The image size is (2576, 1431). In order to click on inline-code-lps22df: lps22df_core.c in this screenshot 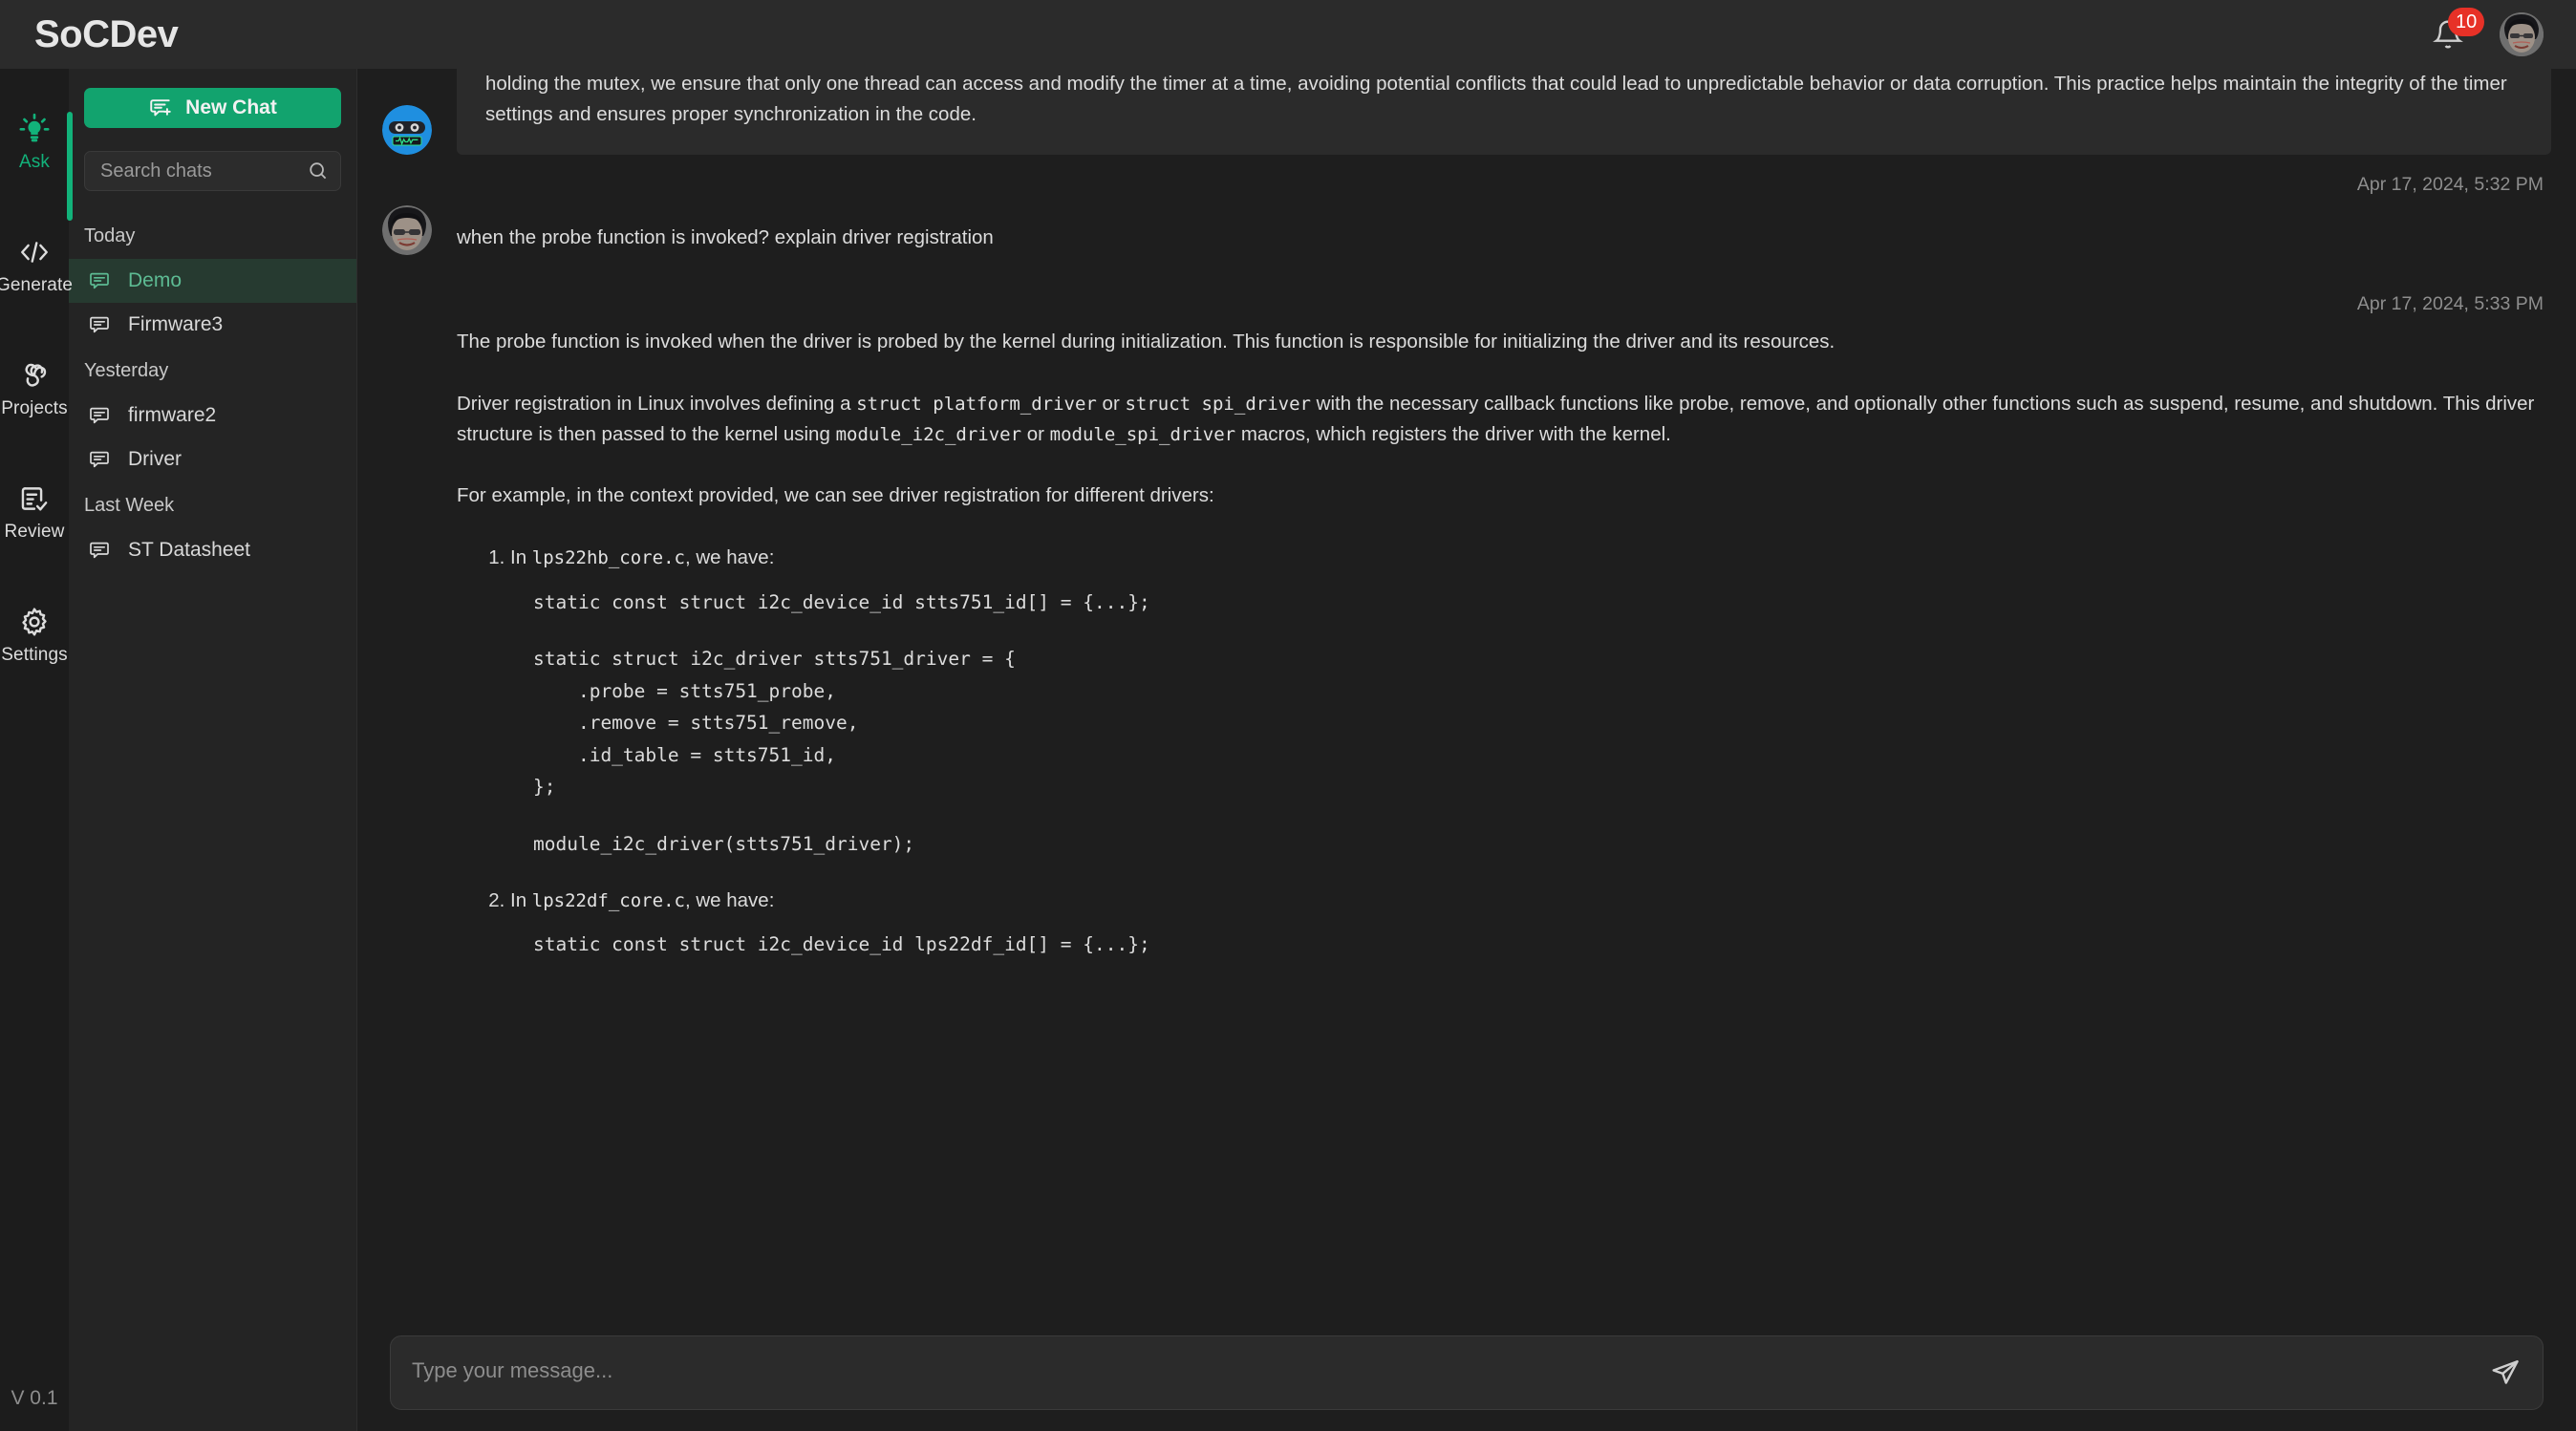, I will do `click(608, 900)`.